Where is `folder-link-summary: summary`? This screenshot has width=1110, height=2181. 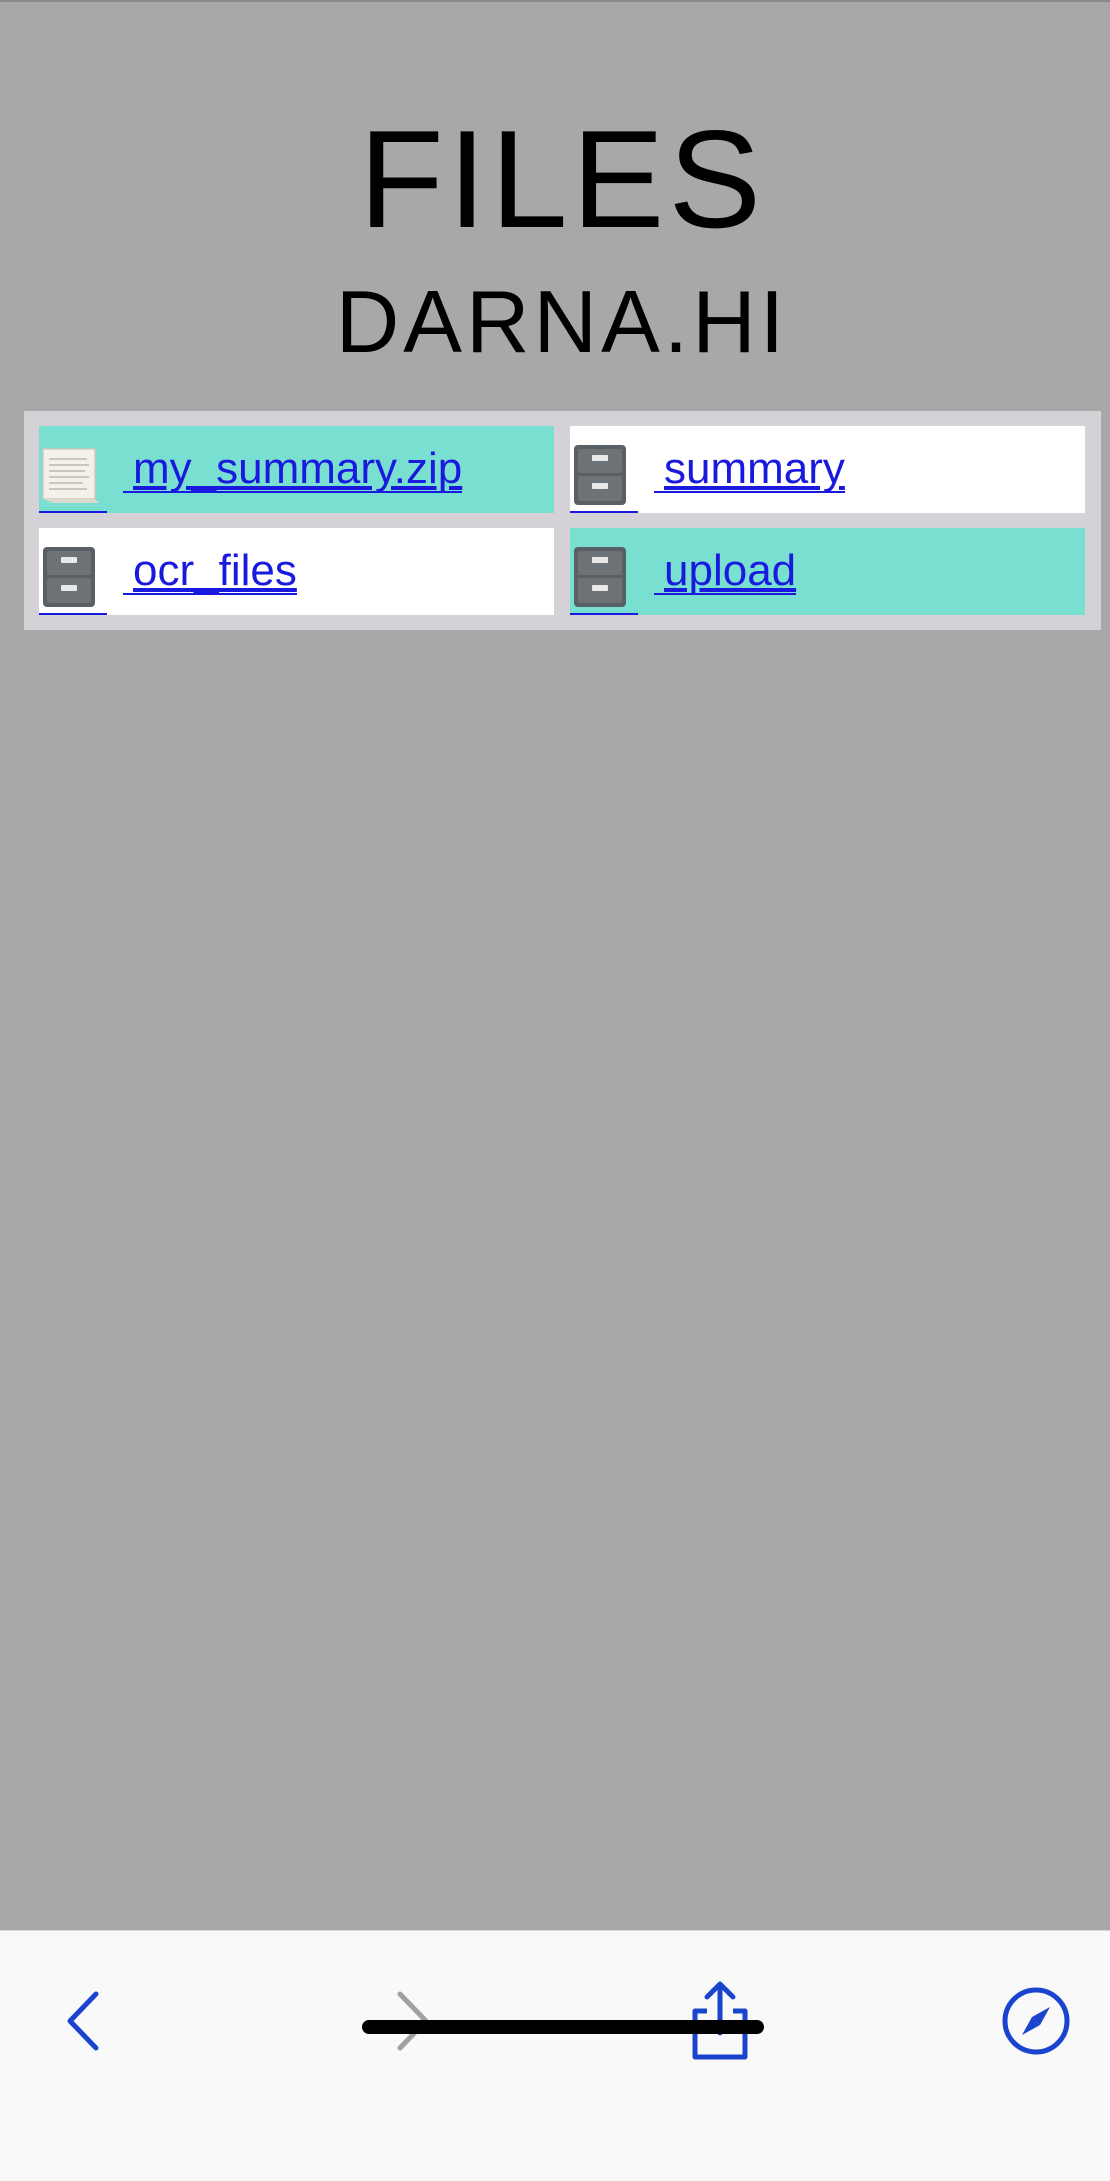
folder-link-summary: summary is located at coordinates (707, 469).